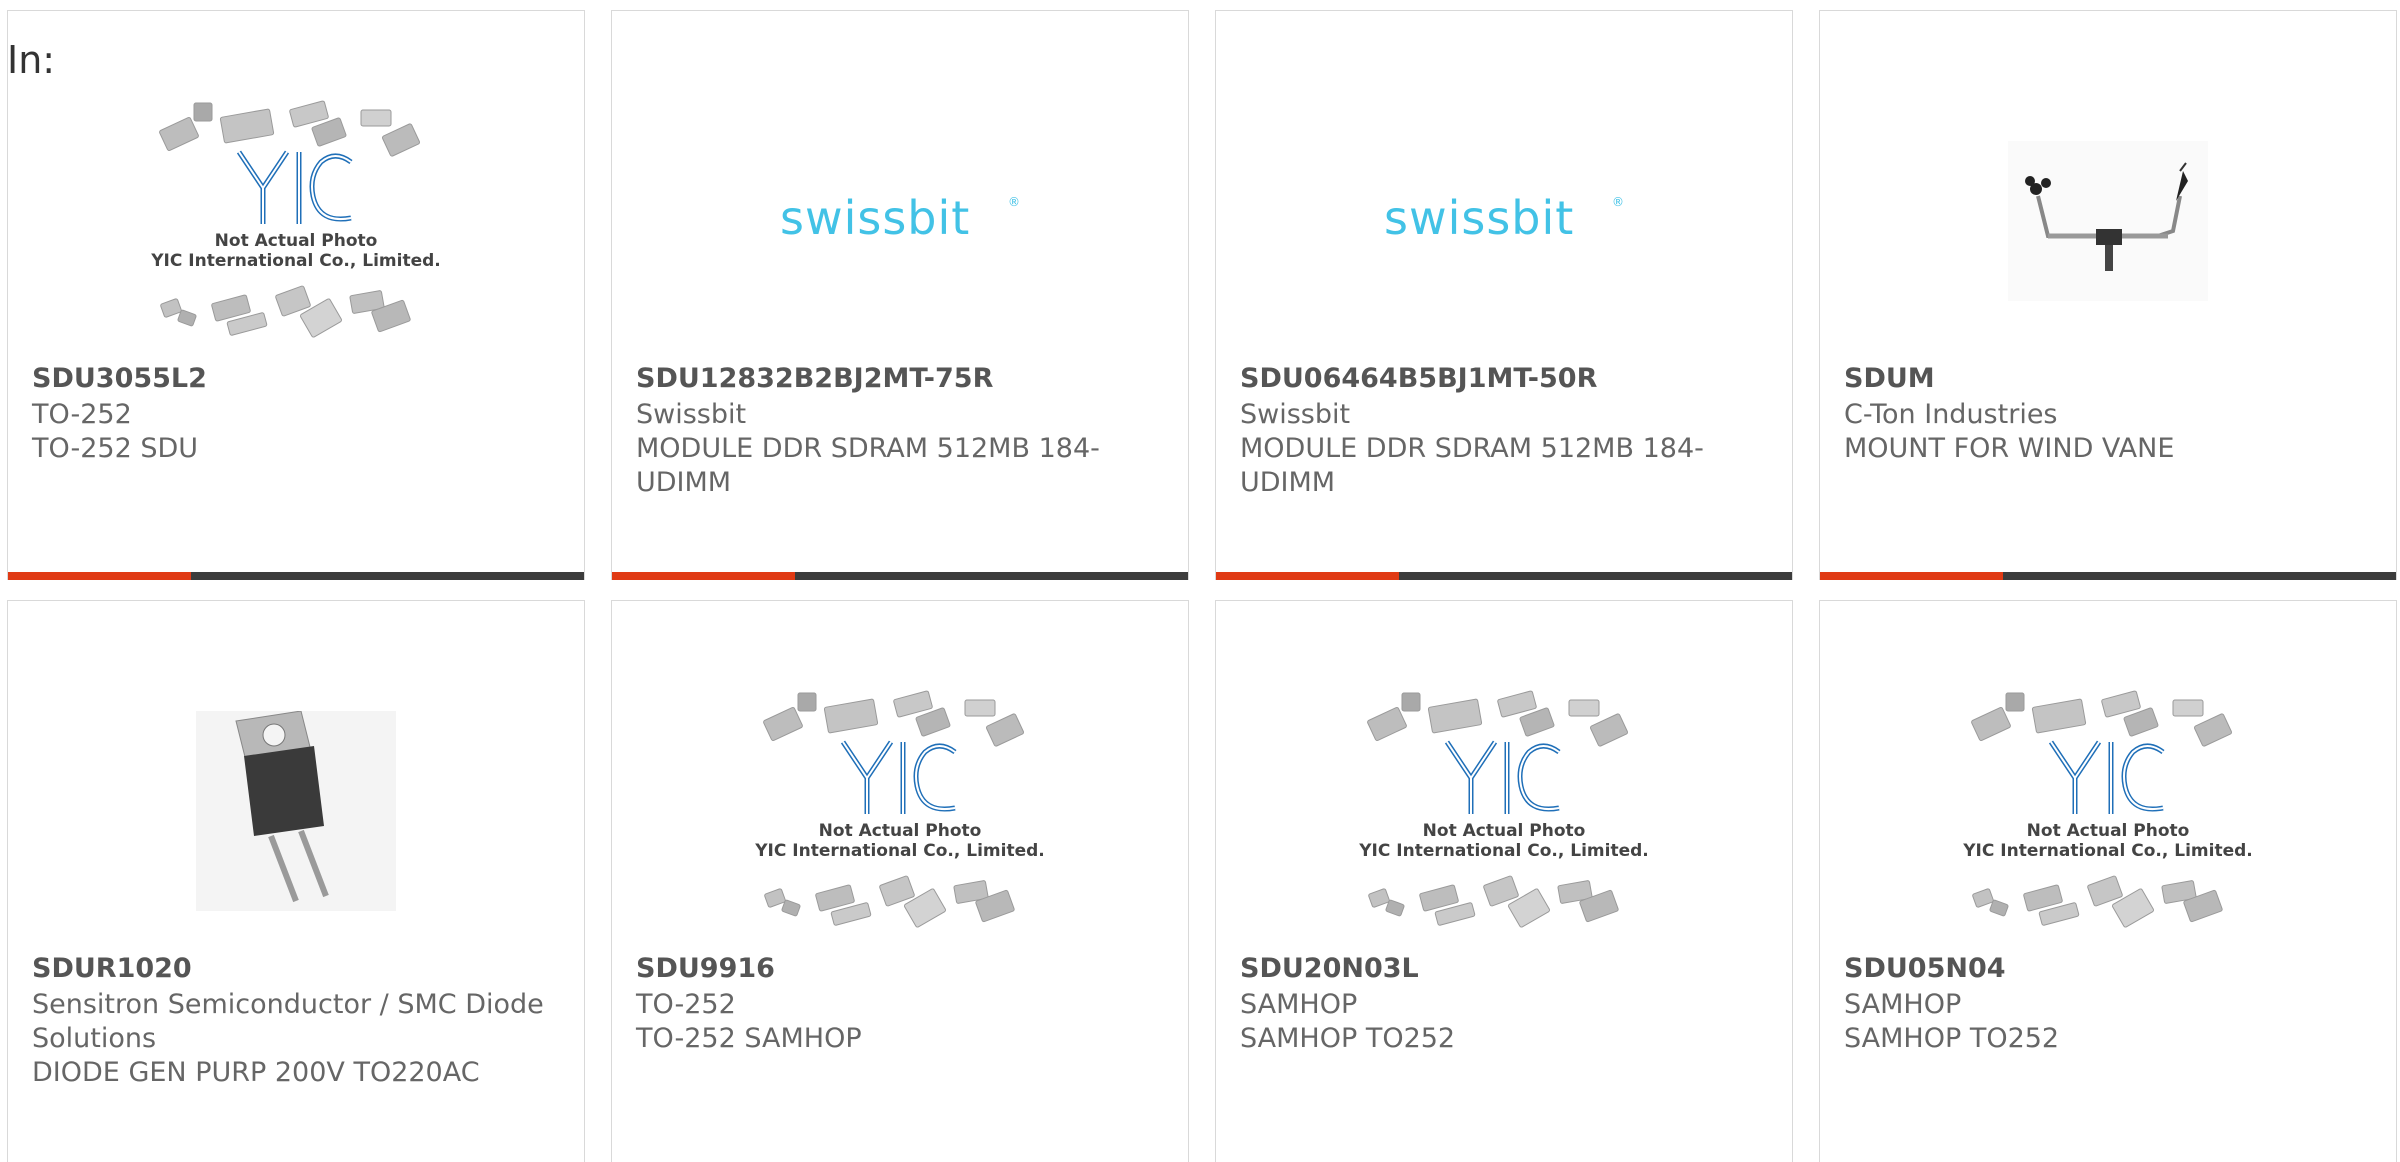 This screenshot has height=1162, width=2400. What do you see at coordinates (112, 968) in the screenshot?
I see `product-part-number: SDUR1020` at bounding box center [112, 968].